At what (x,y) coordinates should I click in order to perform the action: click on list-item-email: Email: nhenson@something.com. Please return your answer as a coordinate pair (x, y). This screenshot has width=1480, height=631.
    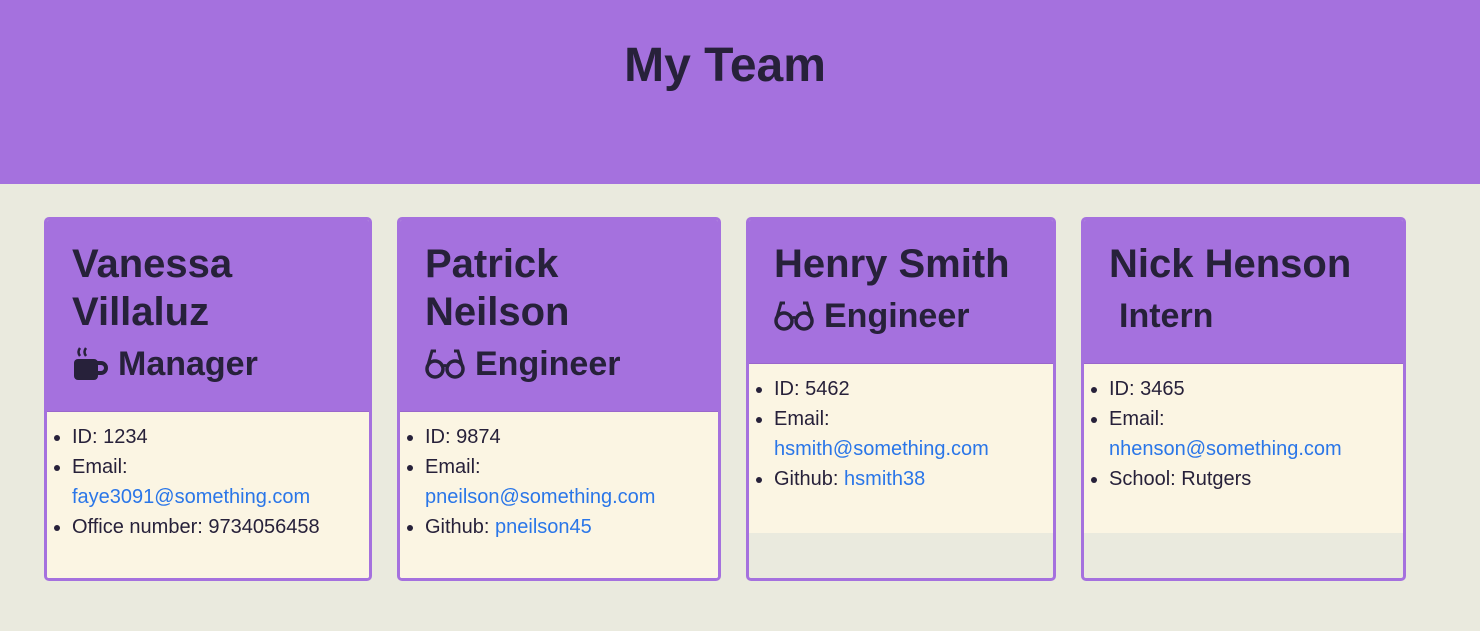
    Looking at the image, I should click on (1250, 434).